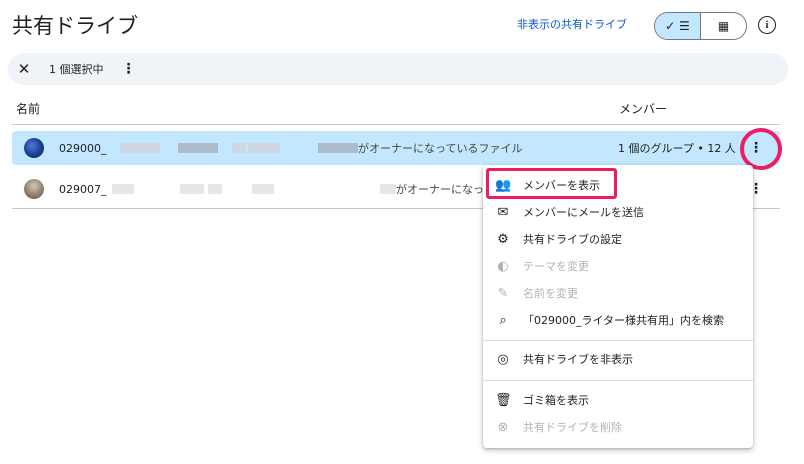 This screenshot has height=464, width=804. What do you see at coordinates (396, 124) in the screenshot?
I see `header-divider` at bounding box center [396, 124].